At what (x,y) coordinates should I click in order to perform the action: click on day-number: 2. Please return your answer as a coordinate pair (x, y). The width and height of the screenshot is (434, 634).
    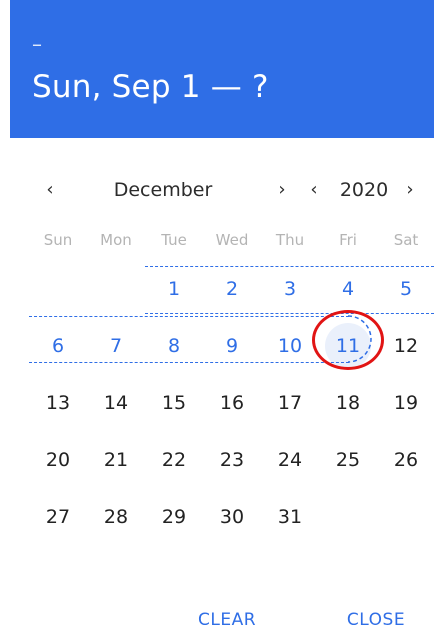
    Looking at the image, I should click on (232, 288).